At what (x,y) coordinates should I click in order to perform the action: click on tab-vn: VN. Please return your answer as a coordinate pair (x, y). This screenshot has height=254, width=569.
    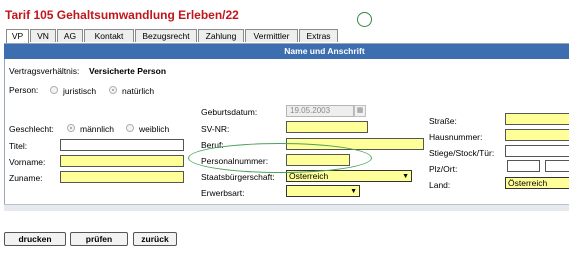
    Looking at the image, I should click on (43, 35).